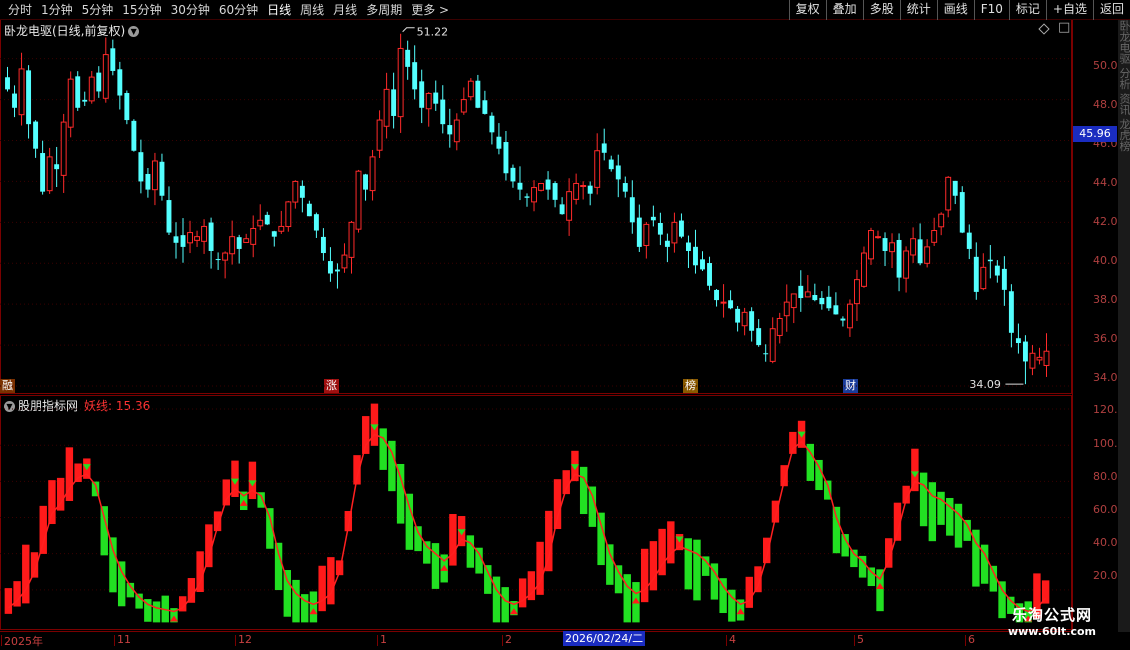 The width and height of the screenshot is (1130, 650). I want to click on side-info-strip: 卧龙电驱 分析 资讯 龙虎榜, so click(1124, 326).